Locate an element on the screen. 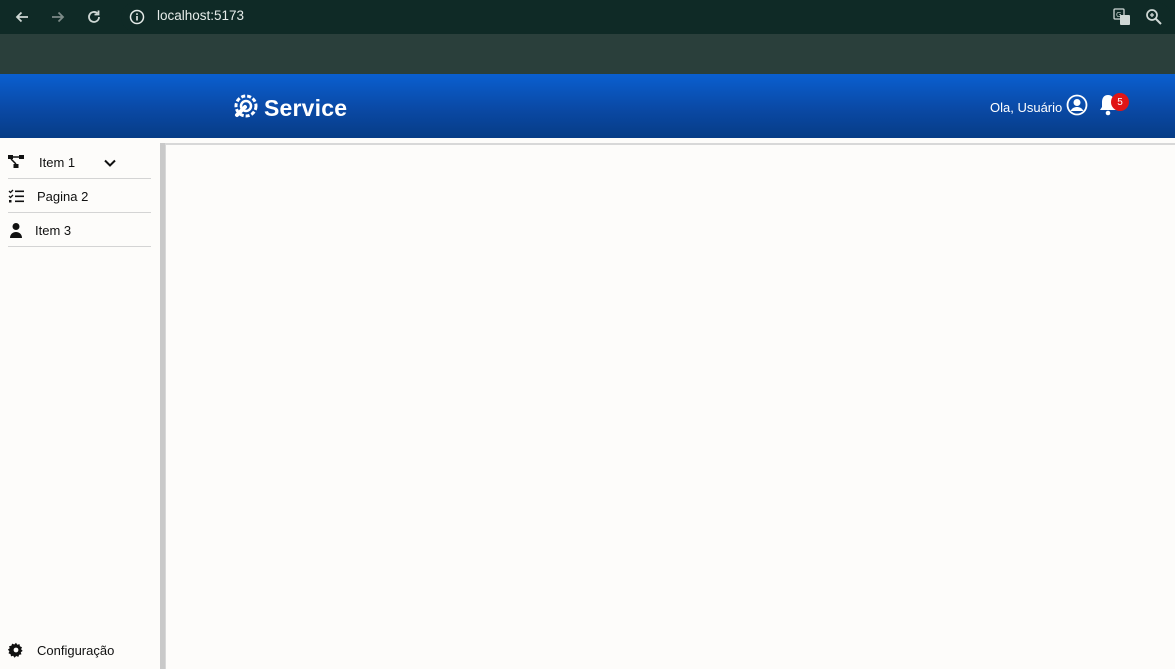 Image resolution: width=1175 pixels, height=669 pixels. browser-toolbar: localhost:5173 G is located at coordinates (587, 17).